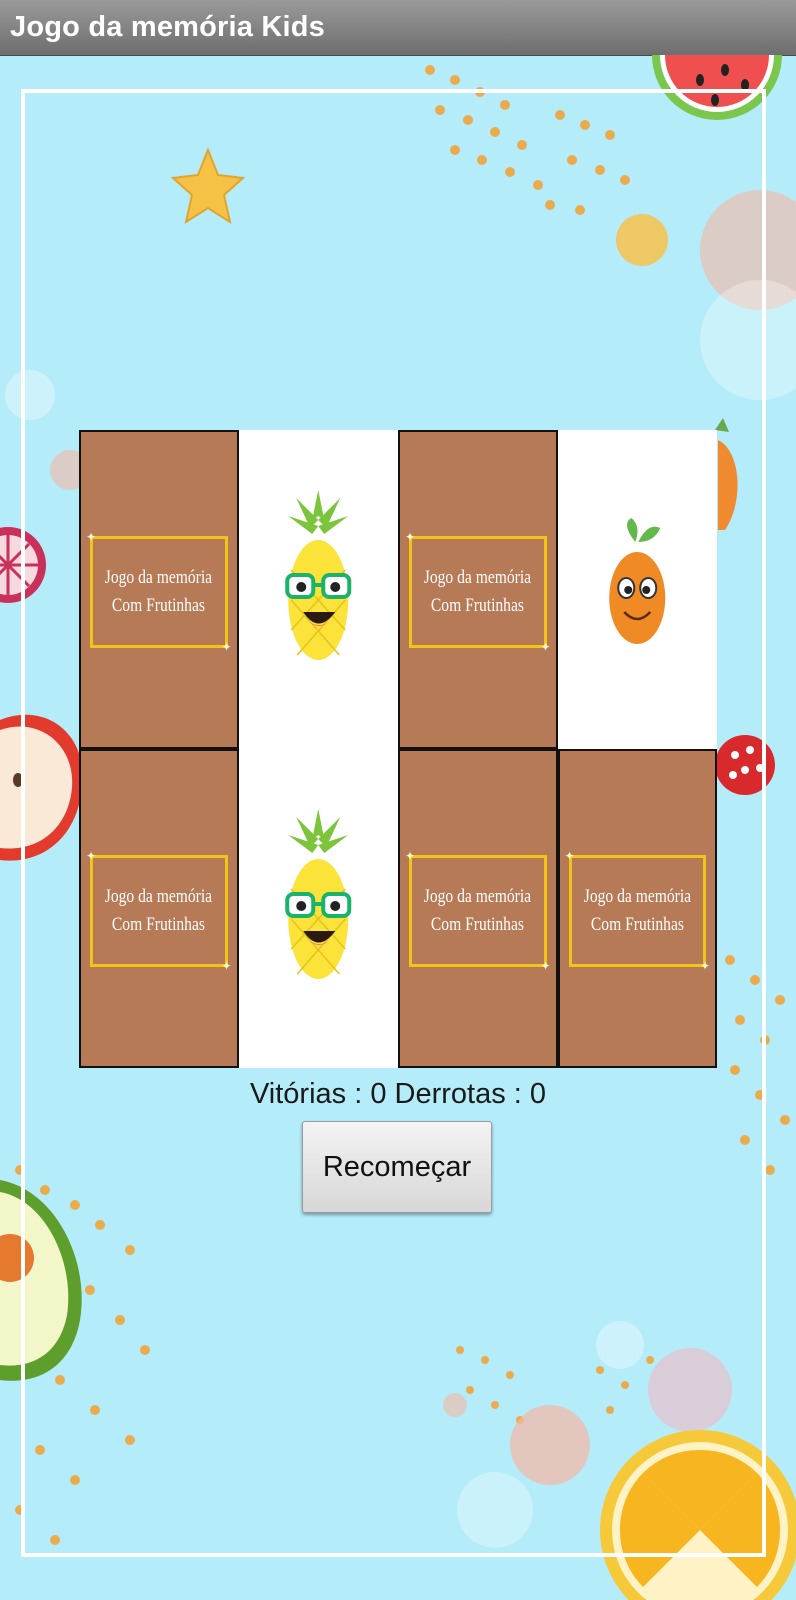 Image resolution: width=796 pixels, height=1600 pixels. What do you see at coordinates (398, 28) in the screenshot?
I see `app-title-bar: Jogo da memória Kids` at bounding box center [398, 28].